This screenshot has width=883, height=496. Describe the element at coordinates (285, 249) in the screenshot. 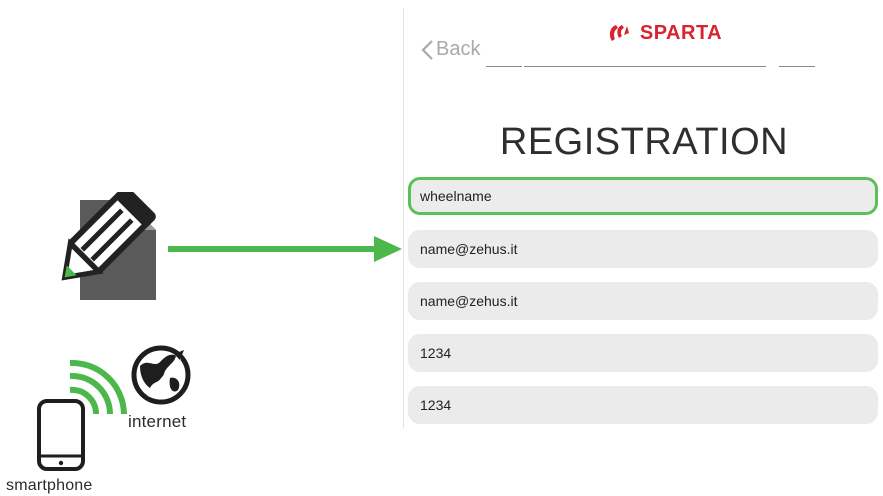

I see `right-arrow-icon` at that location.